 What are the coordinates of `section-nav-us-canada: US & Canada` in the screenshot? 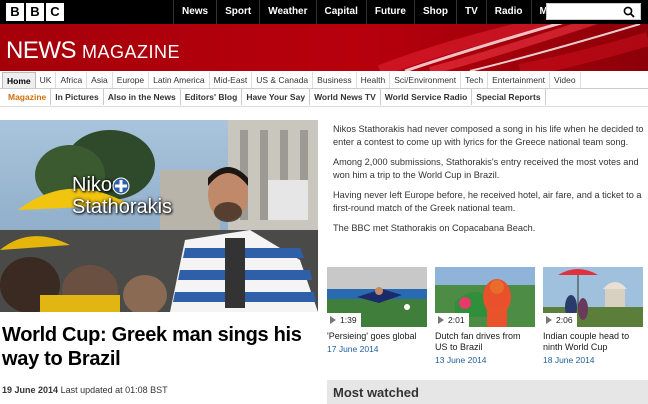 It's located at (283, 80).